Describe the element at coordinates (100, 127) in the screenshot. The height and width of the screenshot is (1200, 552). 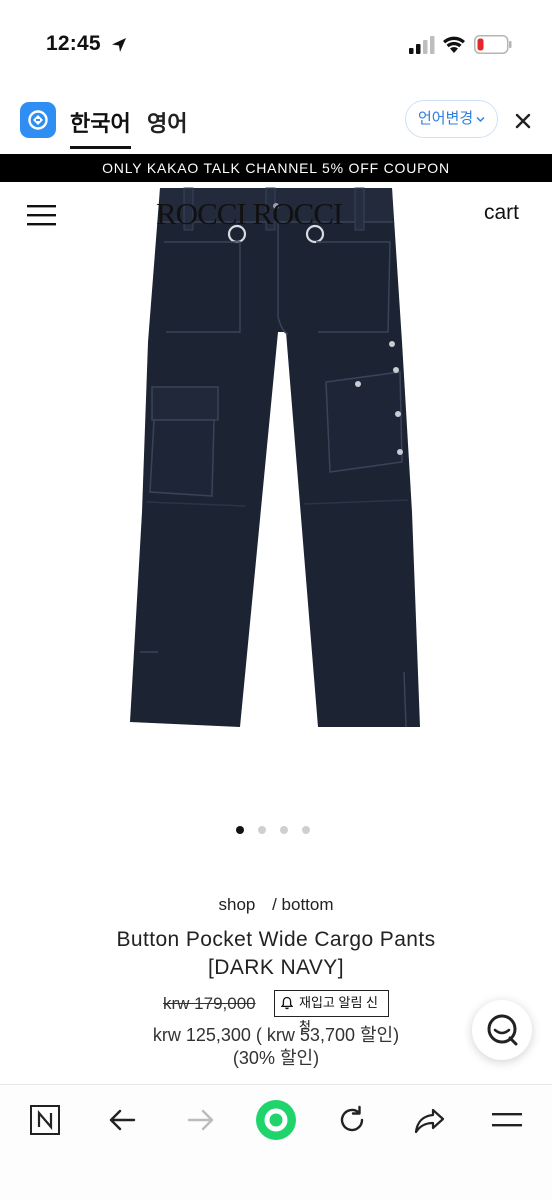
I see `source-language-tab: 한국어` at that location.